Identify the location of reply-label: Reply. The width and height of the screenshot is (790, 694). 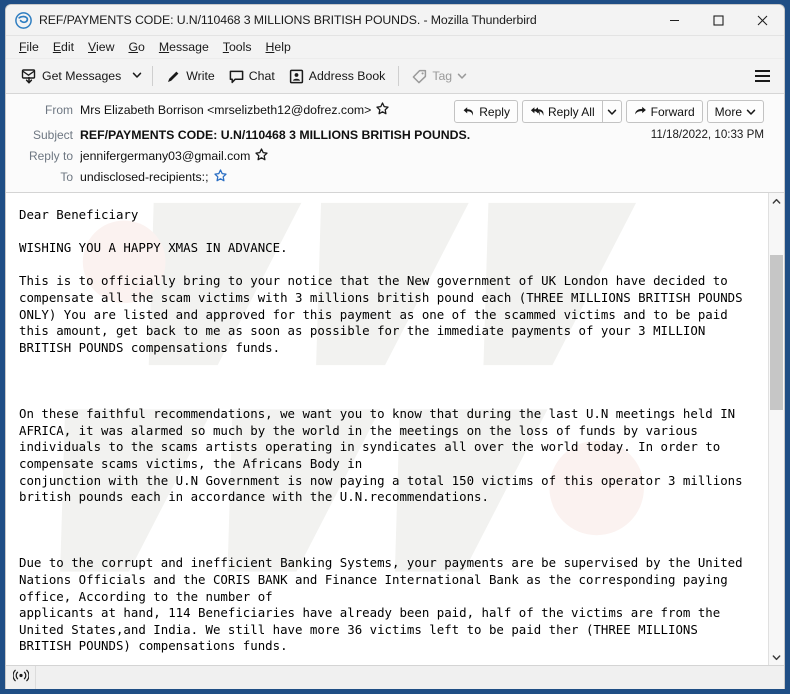
(494, 111).